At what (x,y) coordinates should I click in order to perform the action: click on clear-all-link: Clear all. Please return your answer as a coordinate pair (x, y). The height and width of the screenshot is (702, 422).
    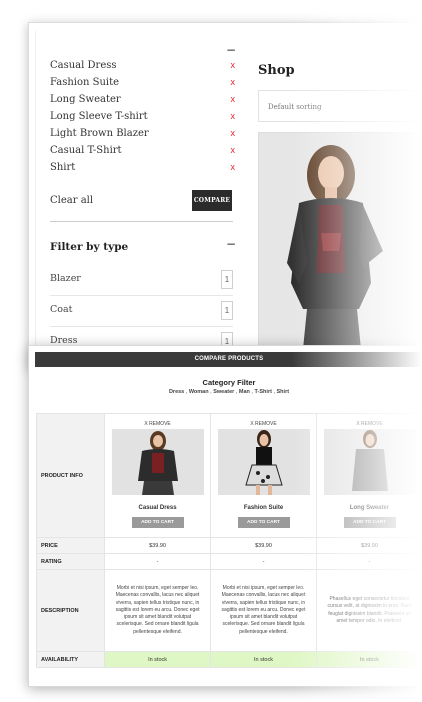
    Looking at the image, I should click on (71, 200).